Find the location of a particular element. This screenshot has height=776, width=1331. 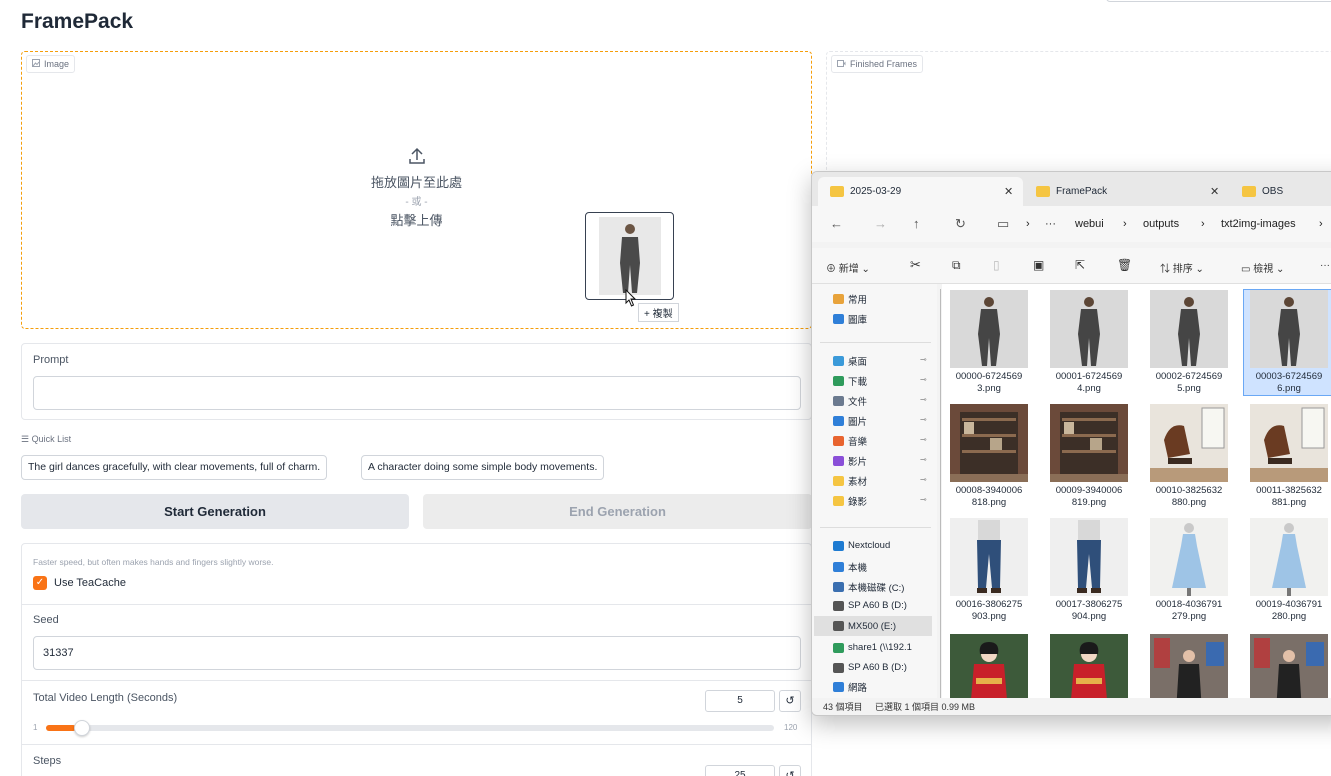

nav-item: Nextcloud is located at coordinates (861, 545).